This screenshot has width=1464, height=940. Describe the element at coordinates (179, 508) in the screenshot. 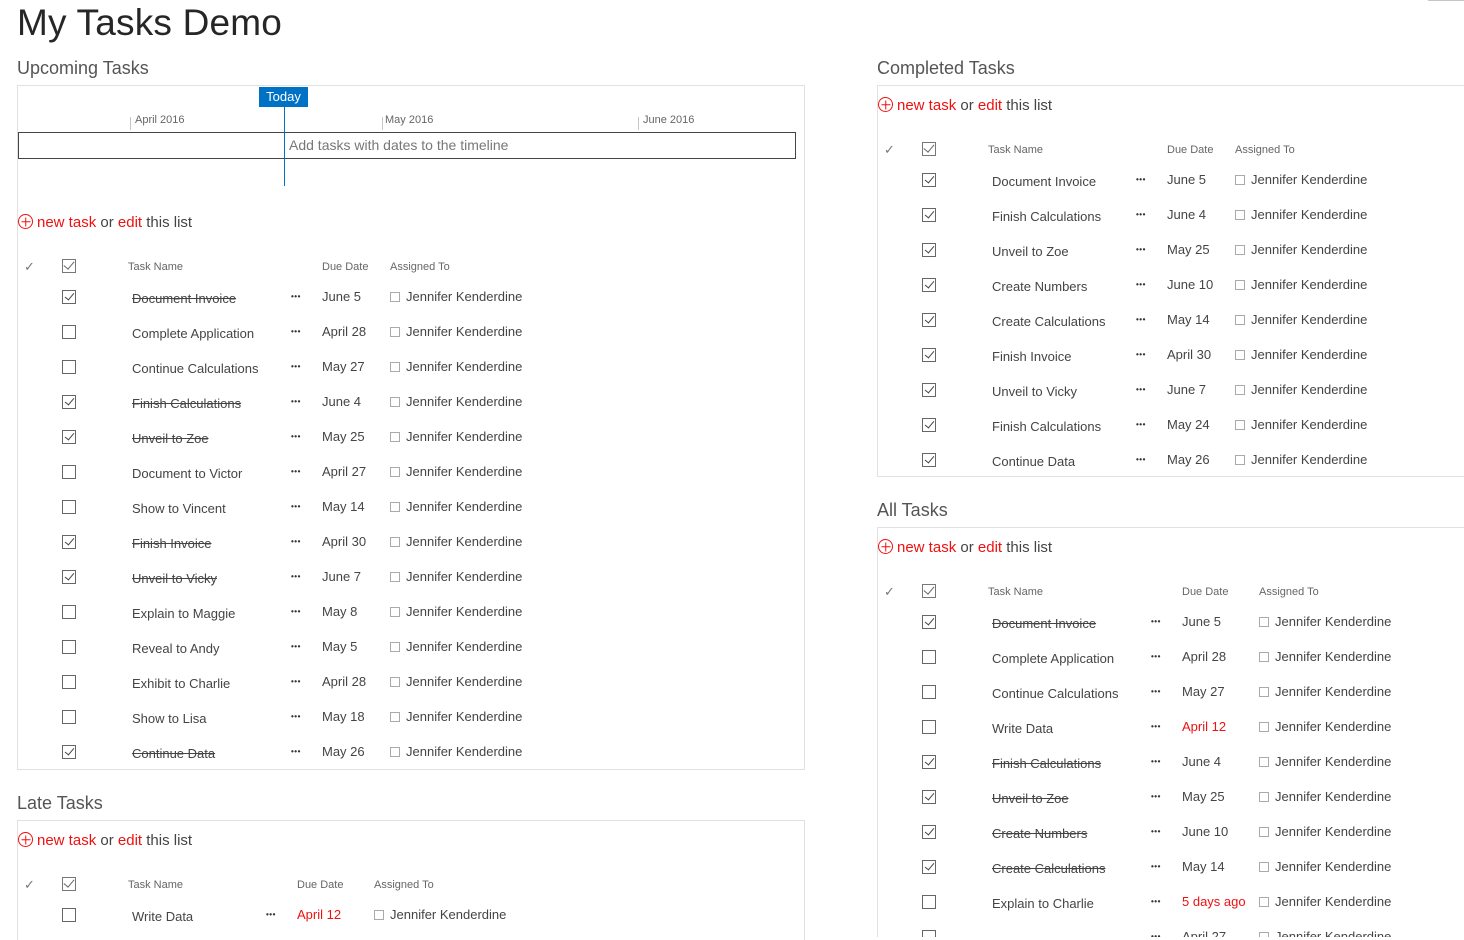

I see `task-name-link: Show to Vincent` at that location.